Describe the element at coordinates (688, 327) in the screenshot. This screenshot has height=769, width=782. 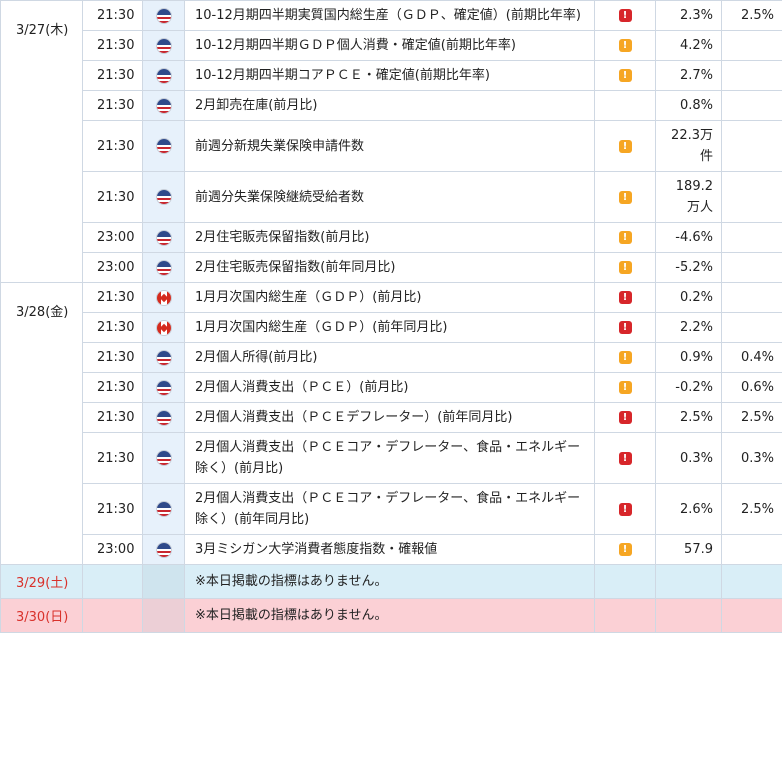
I see `previous-value: 2.2%` at that location.